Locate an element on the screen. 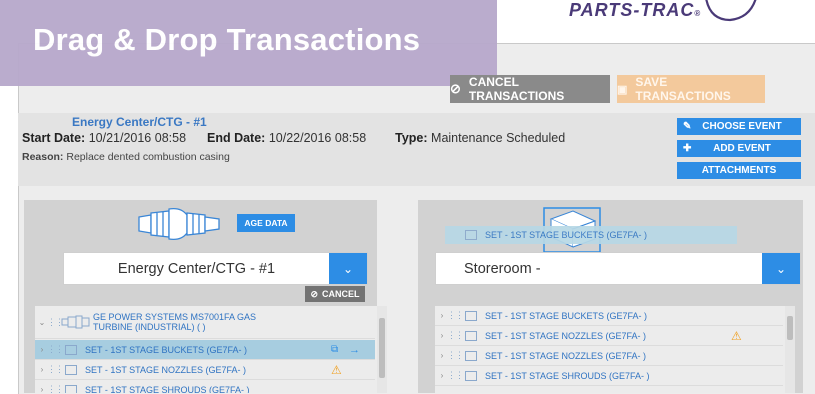  source-location-select: Energy Center/CTG - #1 ⌄ is located at coordinates (215, 268).